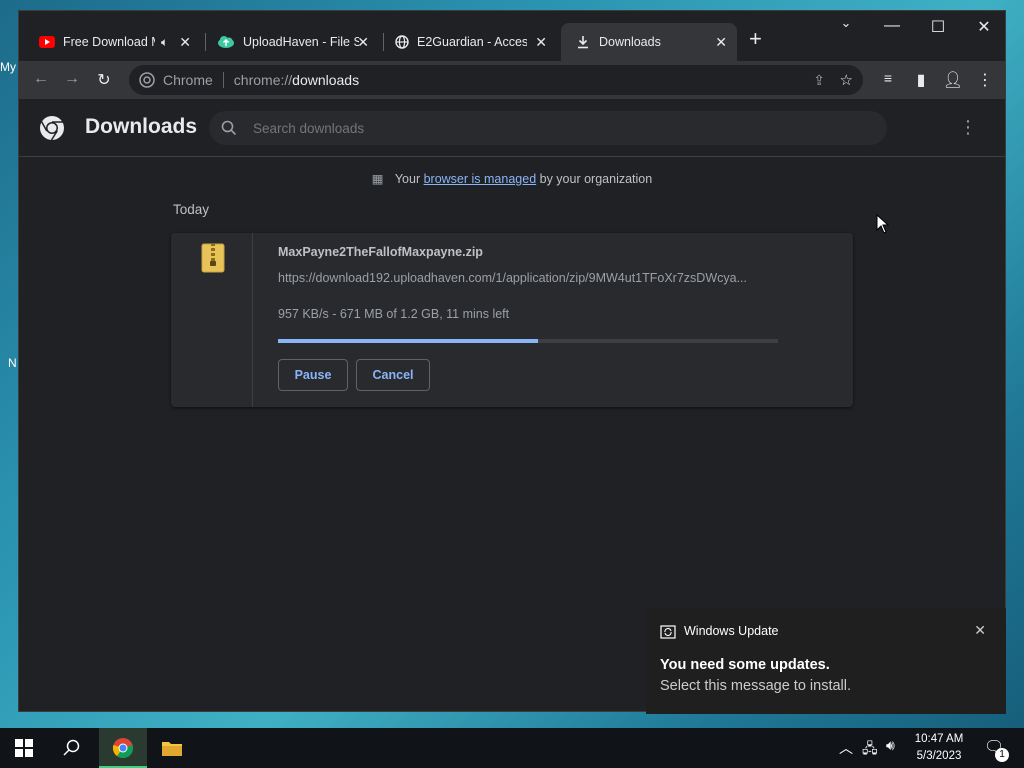 The image size is (1024, 768). I want to click on back-button: ←, so click(41, 79).